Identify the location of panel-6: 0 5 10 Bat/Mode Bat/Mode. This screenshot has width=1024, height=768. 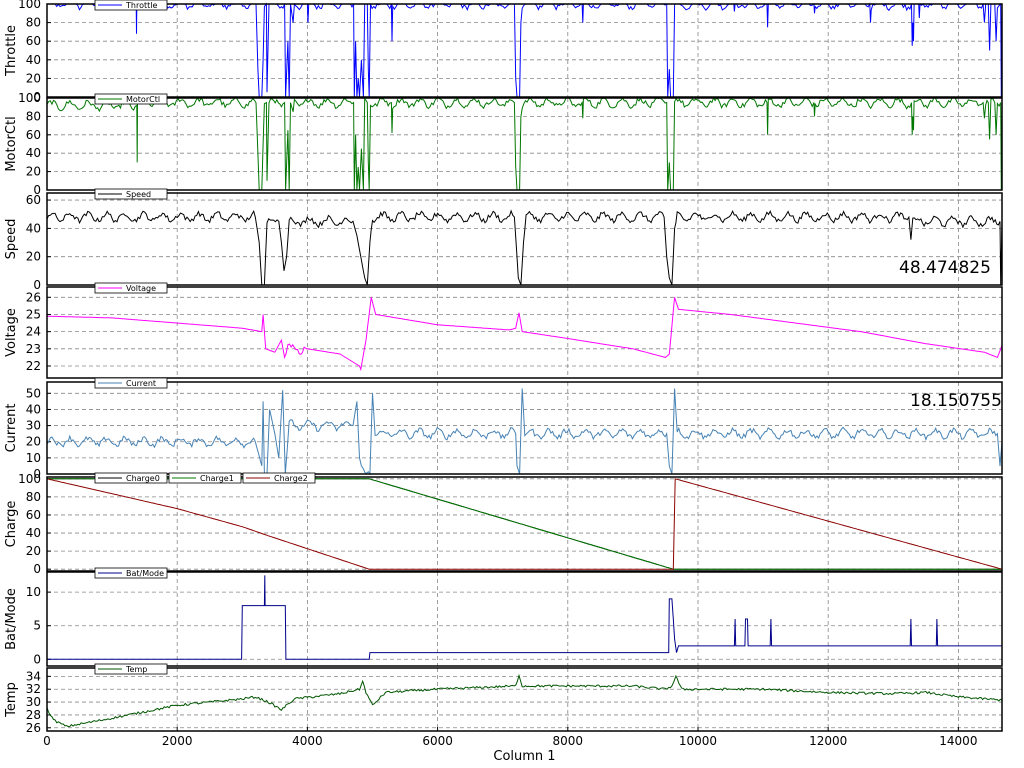
(503, 617).